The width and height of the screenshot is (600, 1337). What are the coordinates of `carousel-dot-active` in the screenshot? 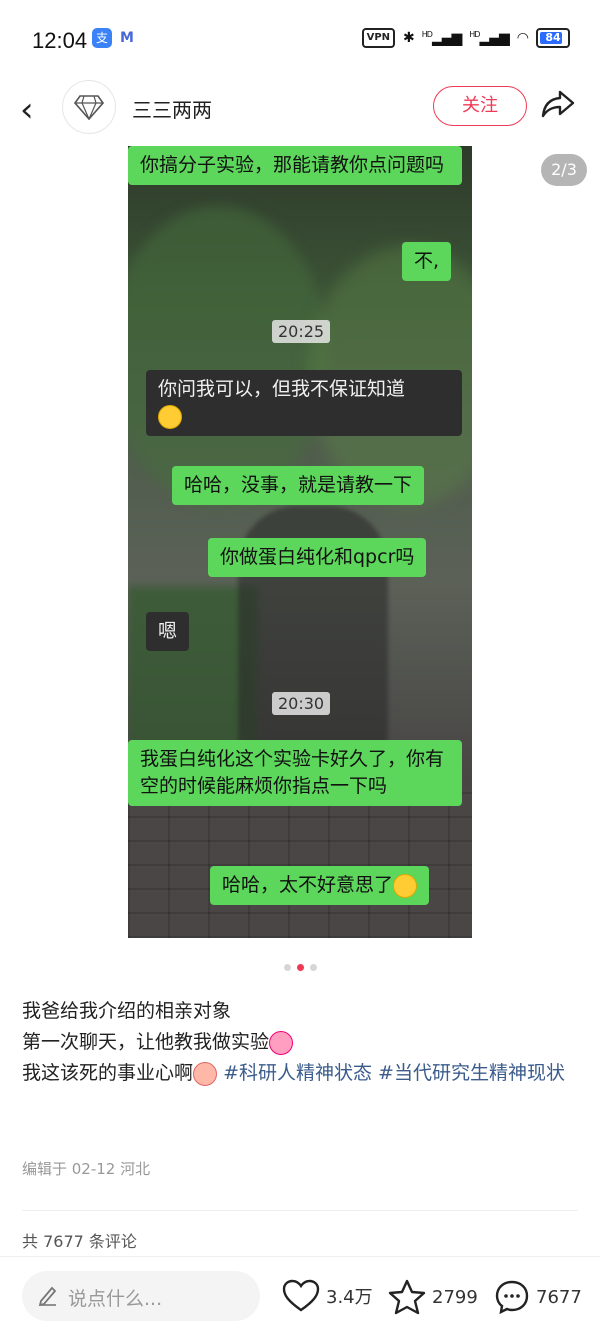 It's located at (300, 967).